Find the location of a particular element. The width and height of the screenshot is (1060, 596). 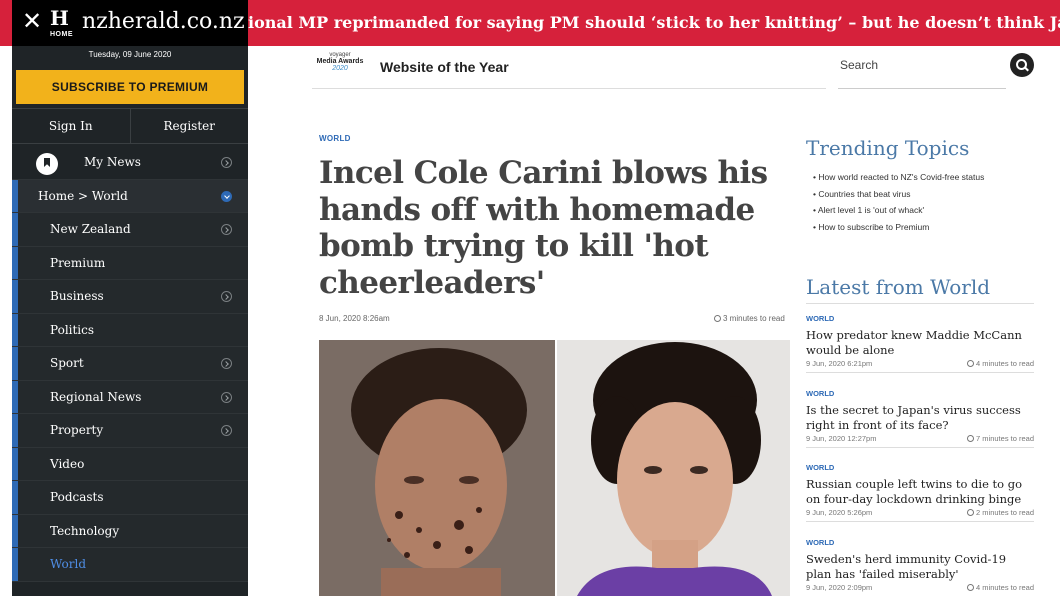

story-meta: 9 Jun, 2020 6:21pm 4 minutes to read is located at coordinates (920, 366).